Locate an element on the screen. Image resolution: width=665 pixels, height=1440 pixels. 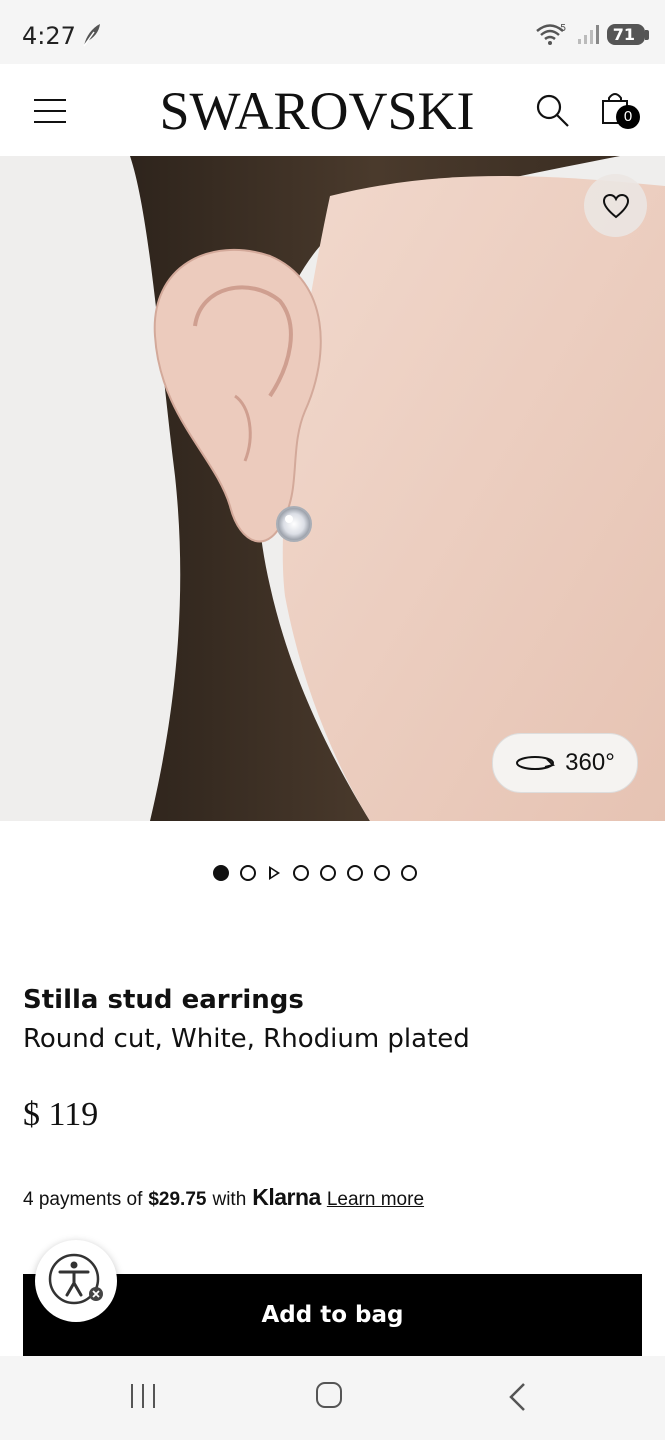
rotate-360-icon is located at coordinates (536, 763).